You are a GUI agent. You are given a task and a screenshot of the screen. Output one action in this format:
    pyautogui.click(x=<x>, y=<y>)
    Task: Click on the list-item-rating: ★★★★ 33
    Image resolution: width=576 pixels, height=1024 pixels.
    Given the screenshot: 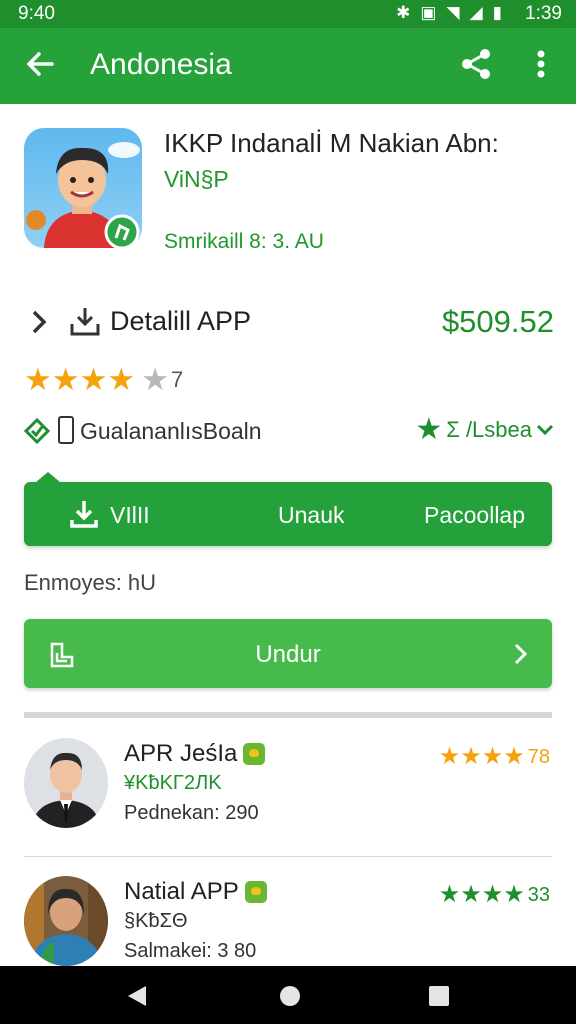 What is the action you would take?
    pyautogui.click(x=494, y=895)
    